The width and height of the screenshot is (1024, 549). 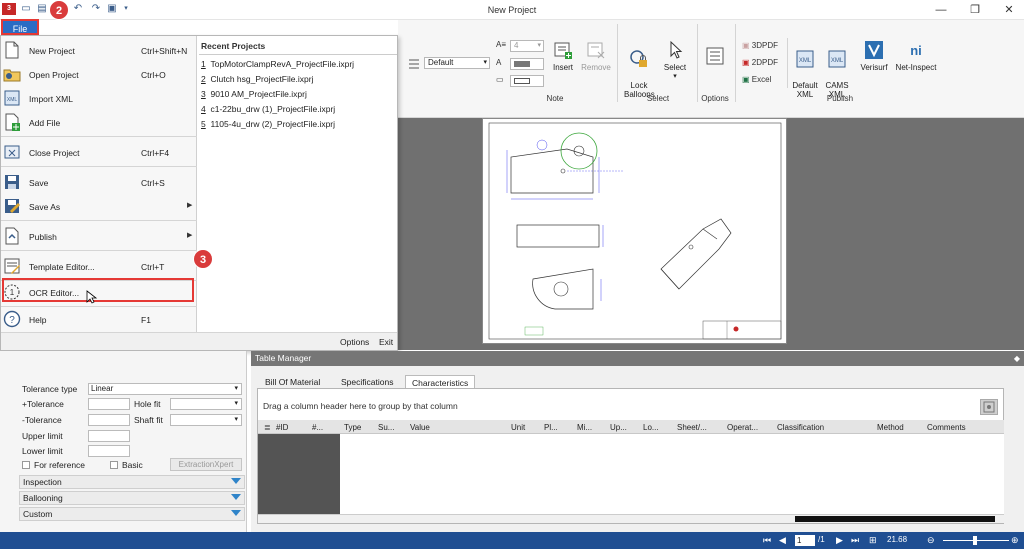 What do you see at coordinates (527, 64) in the screenshot?
I see `text-color-select` at bounding box center [527, 64].